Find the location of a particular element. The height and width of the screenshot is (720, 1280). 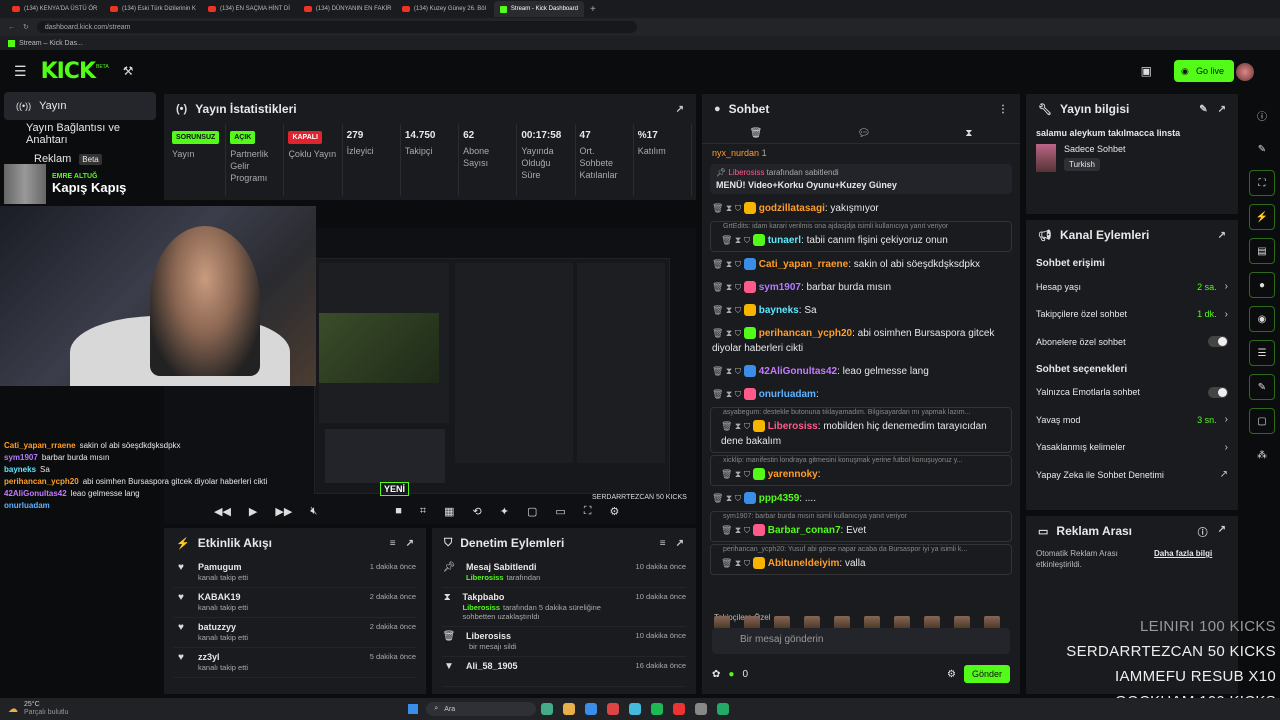

camera-icon: ■ is located at coordinates (398, 511).